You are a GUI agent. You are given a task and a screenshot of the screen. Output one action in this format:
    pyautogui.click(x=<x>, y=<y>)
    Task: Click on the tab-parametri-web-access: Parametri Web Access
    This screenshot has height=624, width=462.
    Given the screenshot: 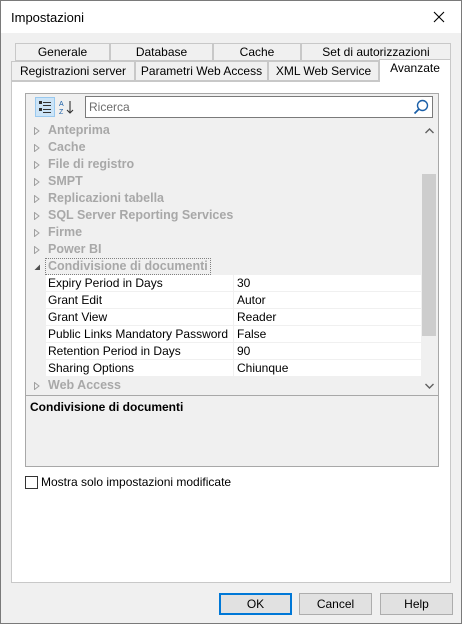 What is the action you would take?
    pyautogui.click(x=201, y=71)
    